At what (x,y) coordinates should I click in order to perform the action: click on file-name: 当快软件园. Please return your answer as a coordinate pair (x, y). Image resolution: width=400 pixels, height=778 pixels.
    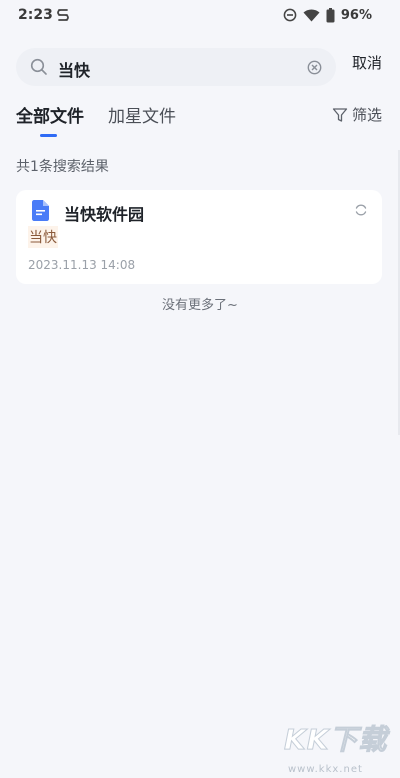
    Looking at the image, I should click on (104, 213).